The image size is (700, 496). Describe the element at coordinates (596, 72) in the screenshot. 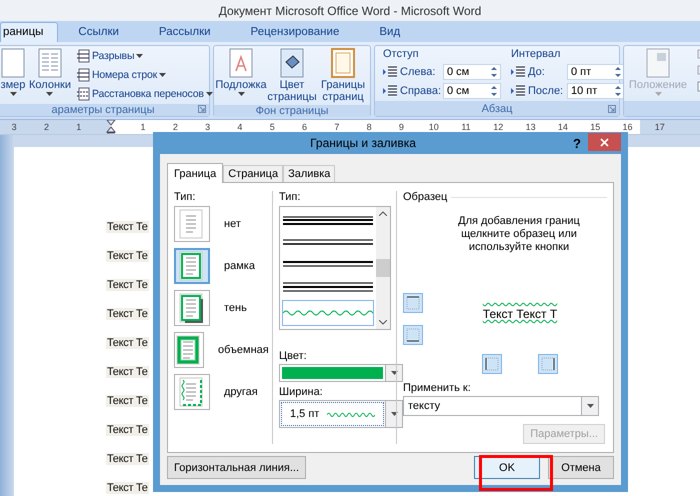

I see `spin-field: 0 пт` at that location.